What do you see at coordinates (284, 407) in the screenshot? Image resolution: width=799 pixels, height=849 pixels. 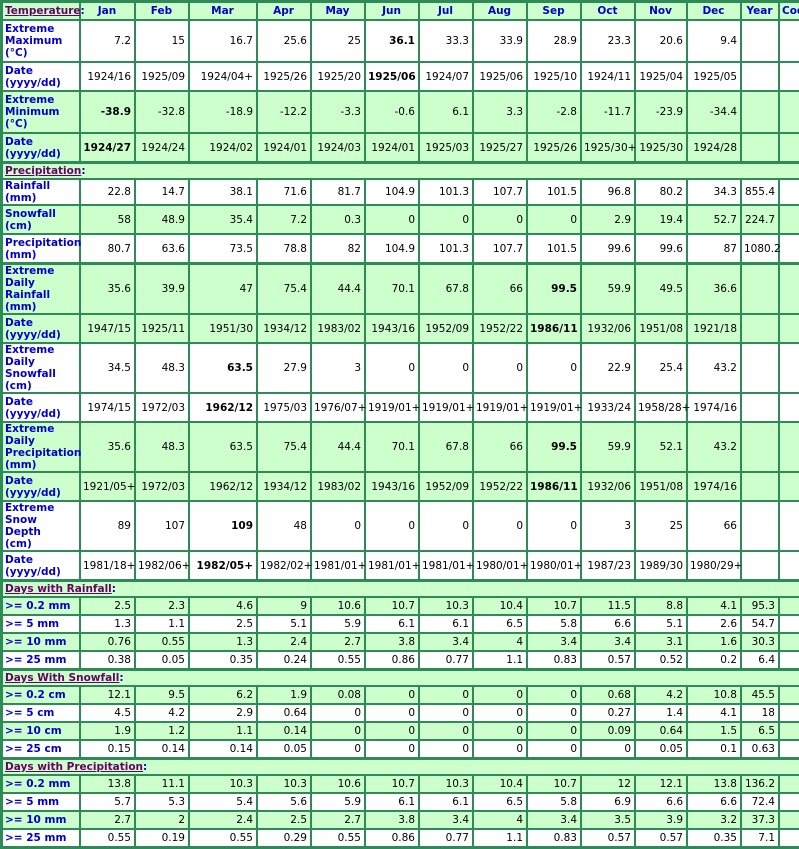 I see `value-cell: 1975/03` at bounding box center [284, 407].